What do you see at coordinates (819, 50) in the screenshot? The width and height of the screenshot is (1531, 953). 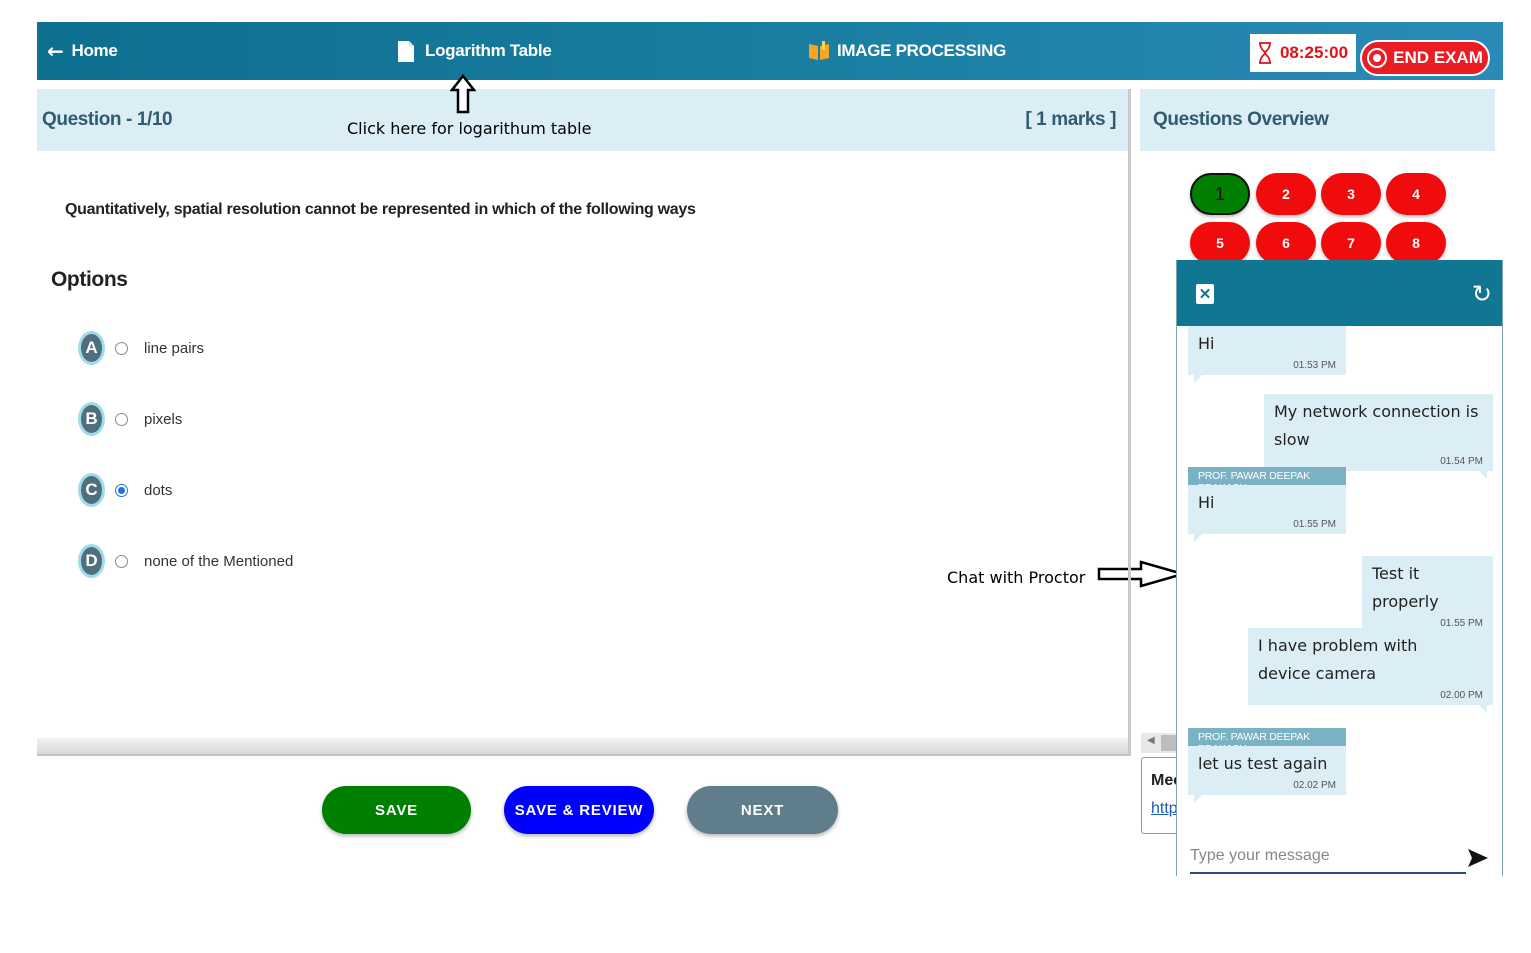 I see `book-icon` at bounding box center [819, 50].